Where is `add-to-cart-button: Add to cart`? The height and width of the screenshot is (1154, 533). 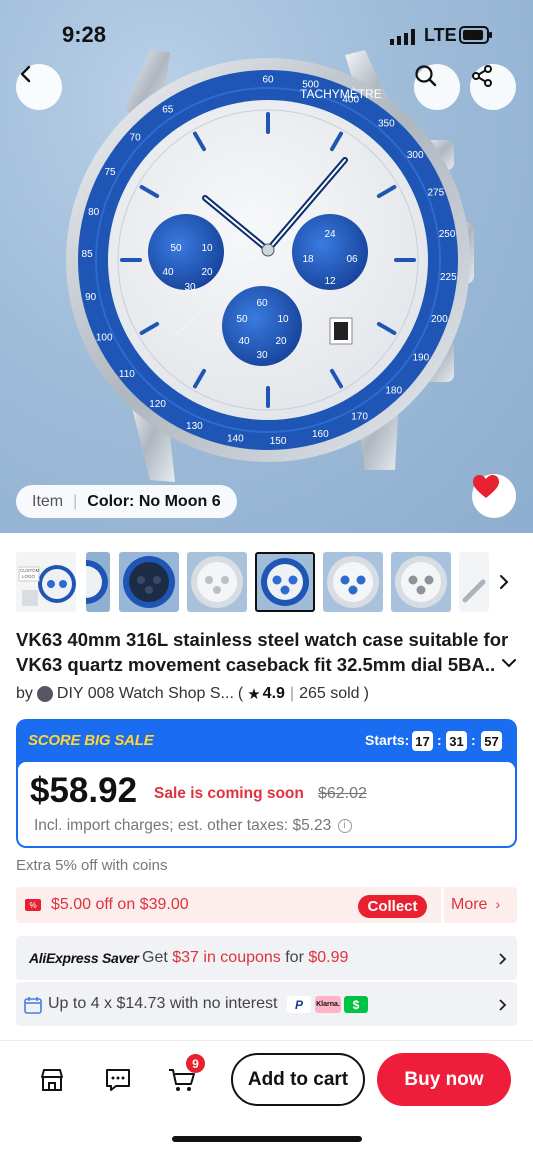
add-to-cart-button: Add to cart is located at coordinates (298, 1079).